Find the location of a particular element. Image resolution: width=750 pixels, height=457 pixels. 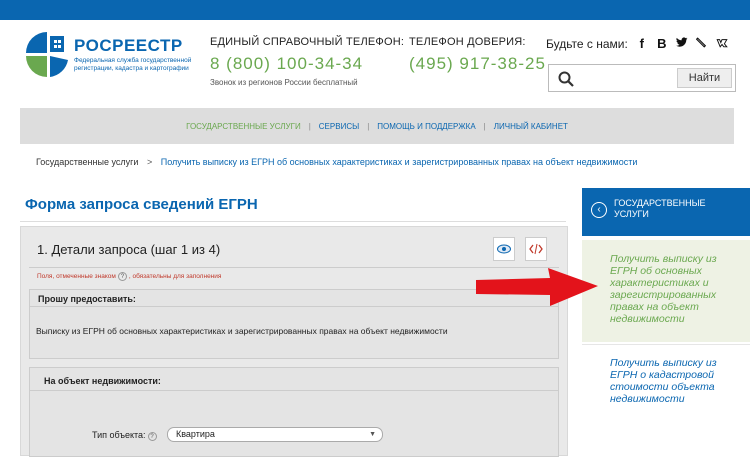

view-icon is located at coordinates (504, 249).